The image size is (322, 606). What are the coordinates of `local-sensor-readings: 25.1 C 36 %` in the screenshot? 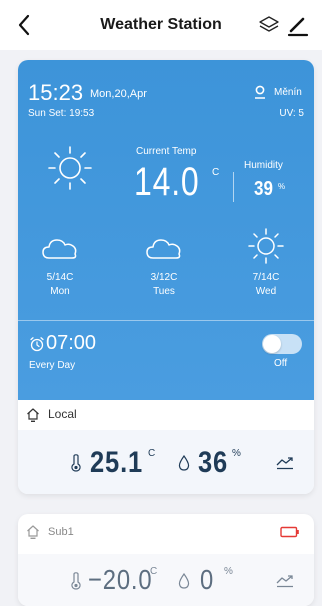 It's located at (166, 462).